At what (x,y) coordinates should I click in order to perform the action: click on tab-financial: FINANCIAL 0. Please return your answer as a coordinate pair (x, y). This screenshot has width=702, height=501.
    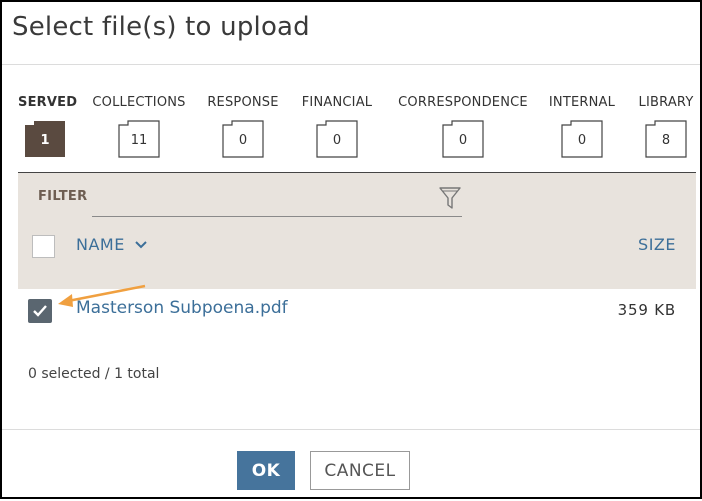
    Looking at the image, I should click on (337, 126).